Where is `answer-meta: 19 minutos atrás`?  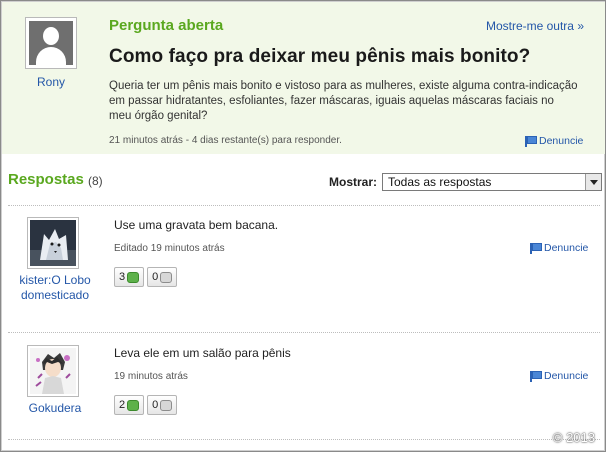
answer-meta: 19 minutos atrás is located at coordinates (151, 376).